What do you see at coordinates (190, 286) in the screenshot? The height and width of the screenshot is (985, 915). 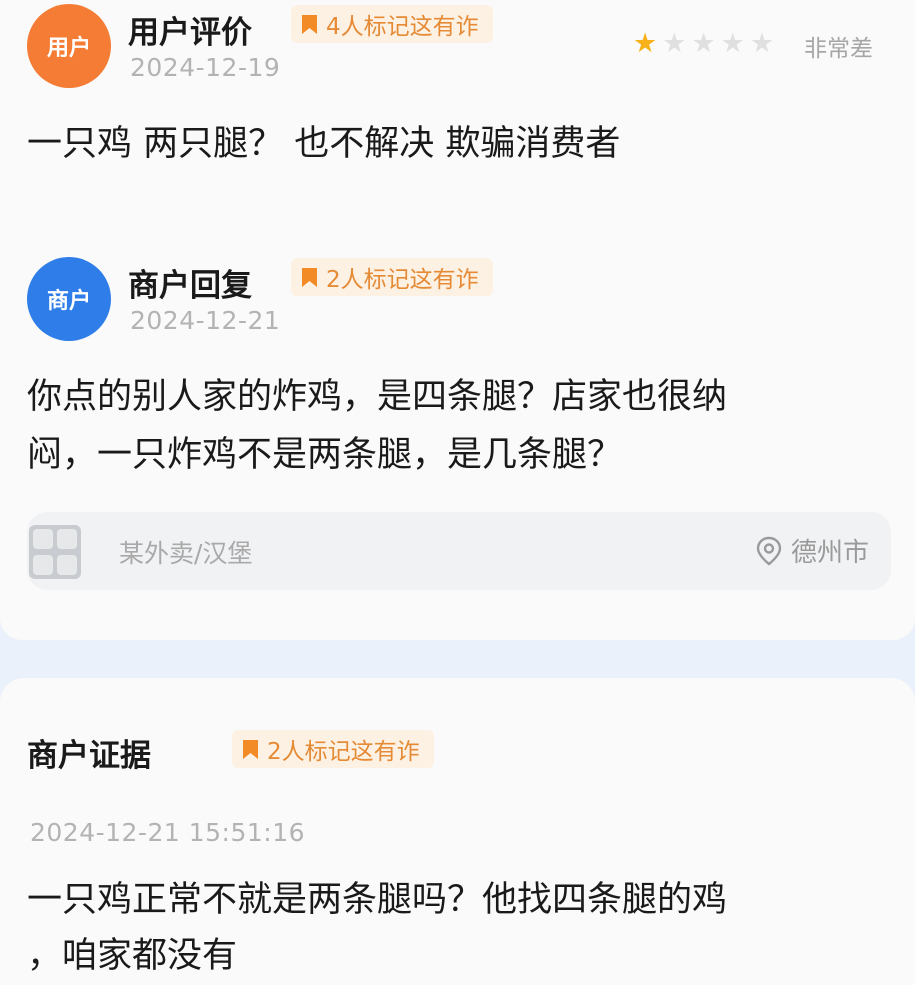 I see `reply-title: 商户回复` at bounding box center [190, 286].